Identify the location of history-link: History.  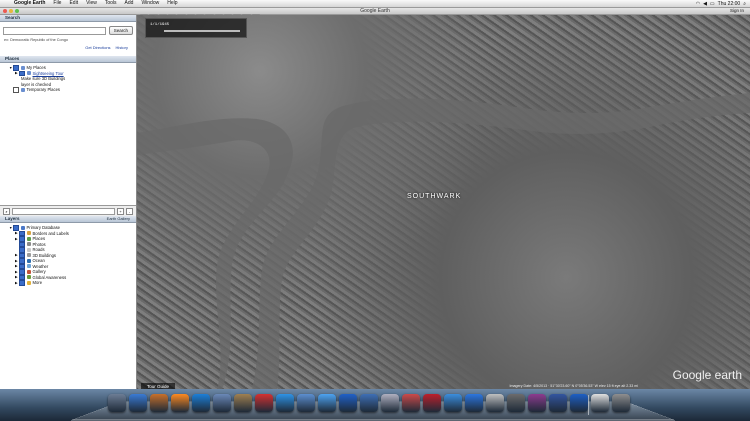
(122, 47).